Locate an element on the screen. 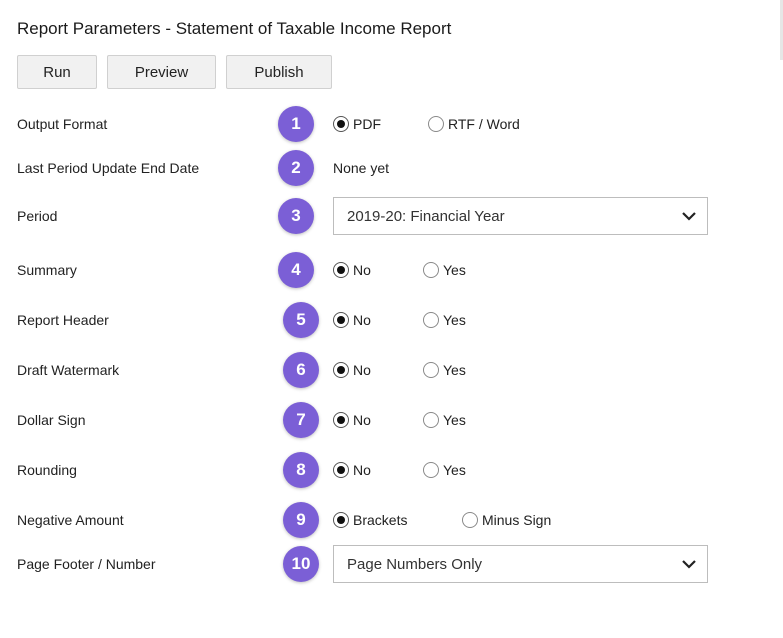  summary-row: Summary 4 No Yes is located at coordinates (391, 270).